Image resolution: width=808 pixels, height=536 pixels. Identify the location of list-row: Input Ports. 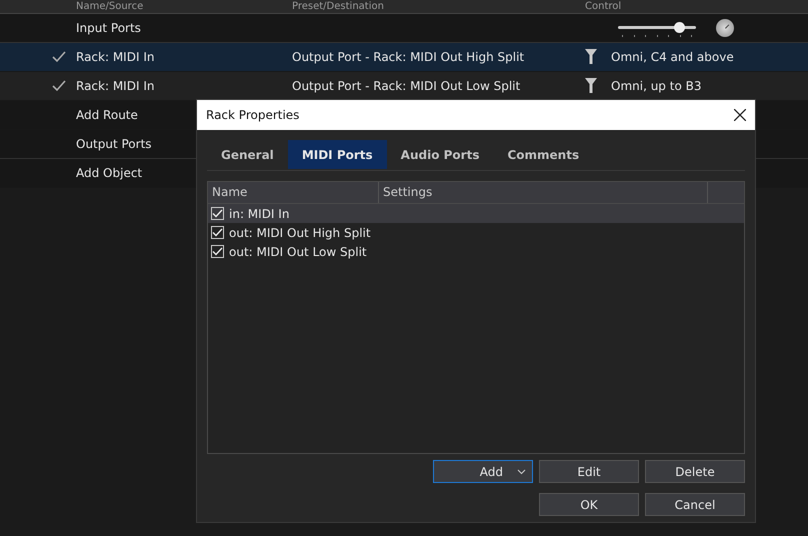
(404, 28).